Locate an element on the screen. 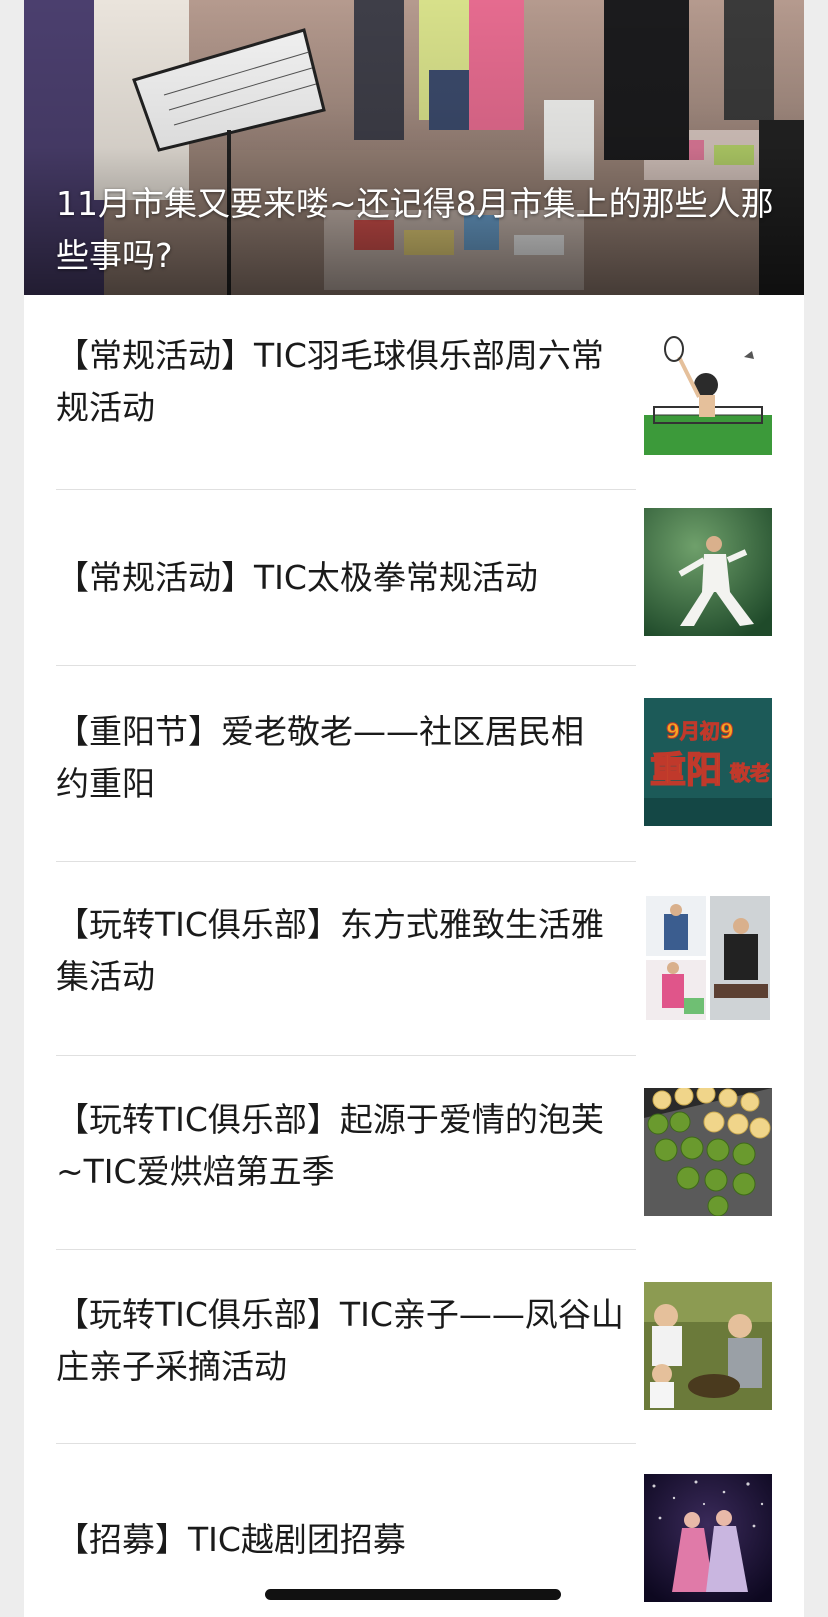  double-ninth-thumbnail: 9月初9 重阳 敬老 is located at coordinates (708, 762).